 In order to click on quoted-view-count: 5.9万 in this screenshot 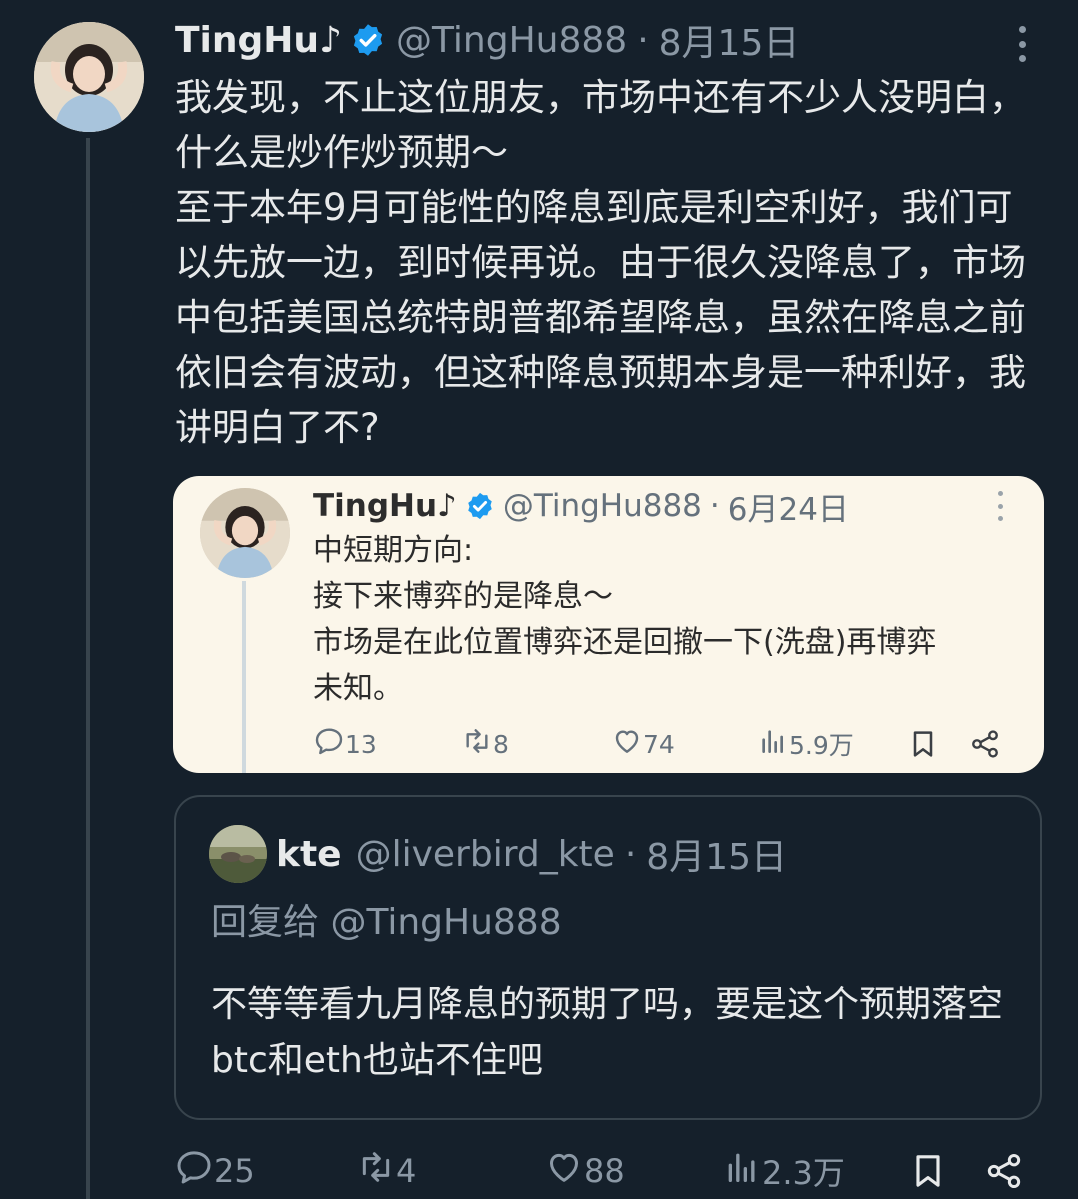, I will do `click(821, 745)`.